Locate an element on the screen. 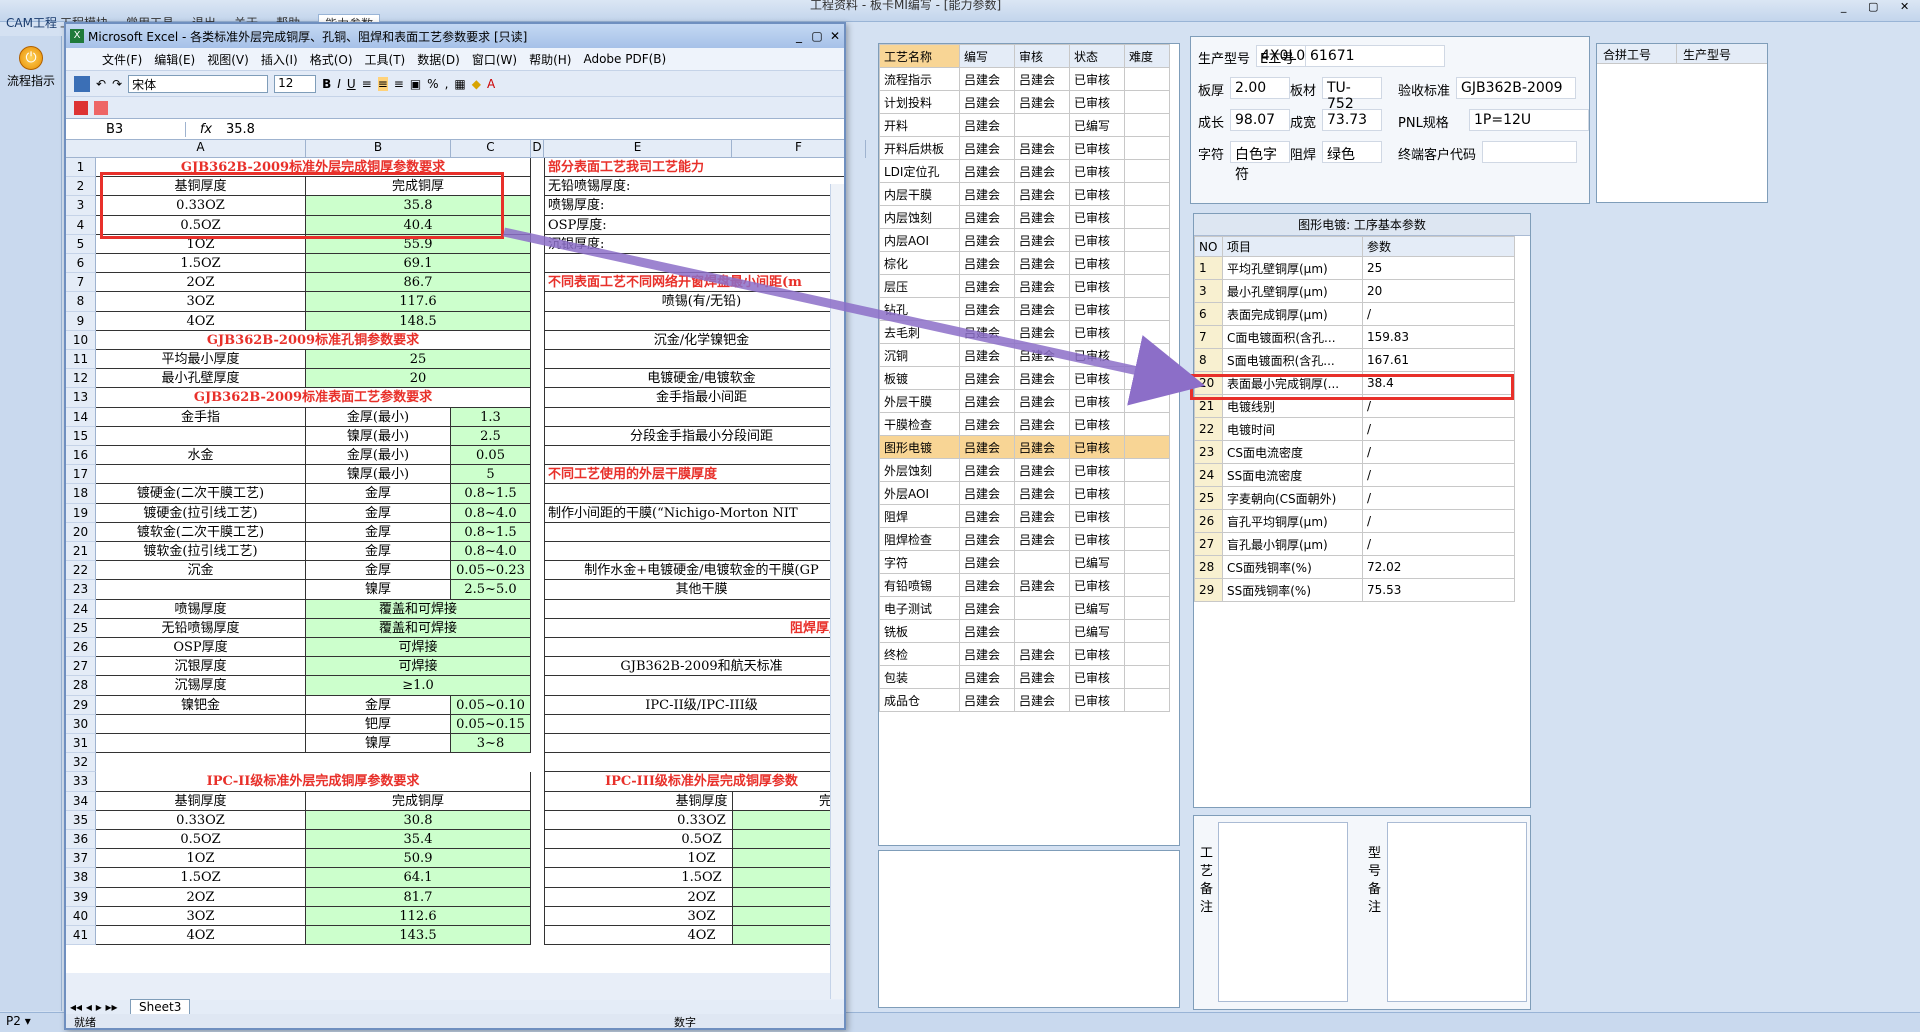  arrow-line is located at coordinates (854, 316).